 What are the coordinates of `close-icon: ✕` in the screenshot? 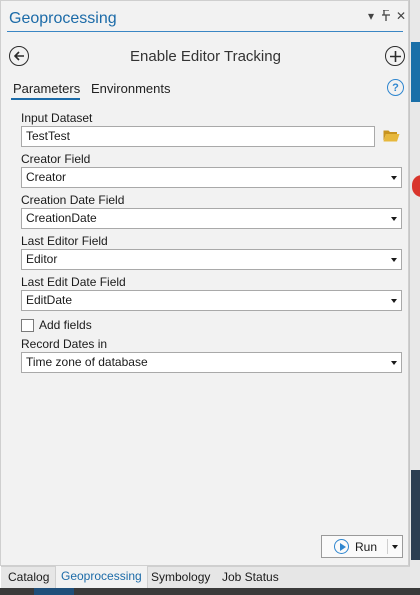 It's located at (401, 16).